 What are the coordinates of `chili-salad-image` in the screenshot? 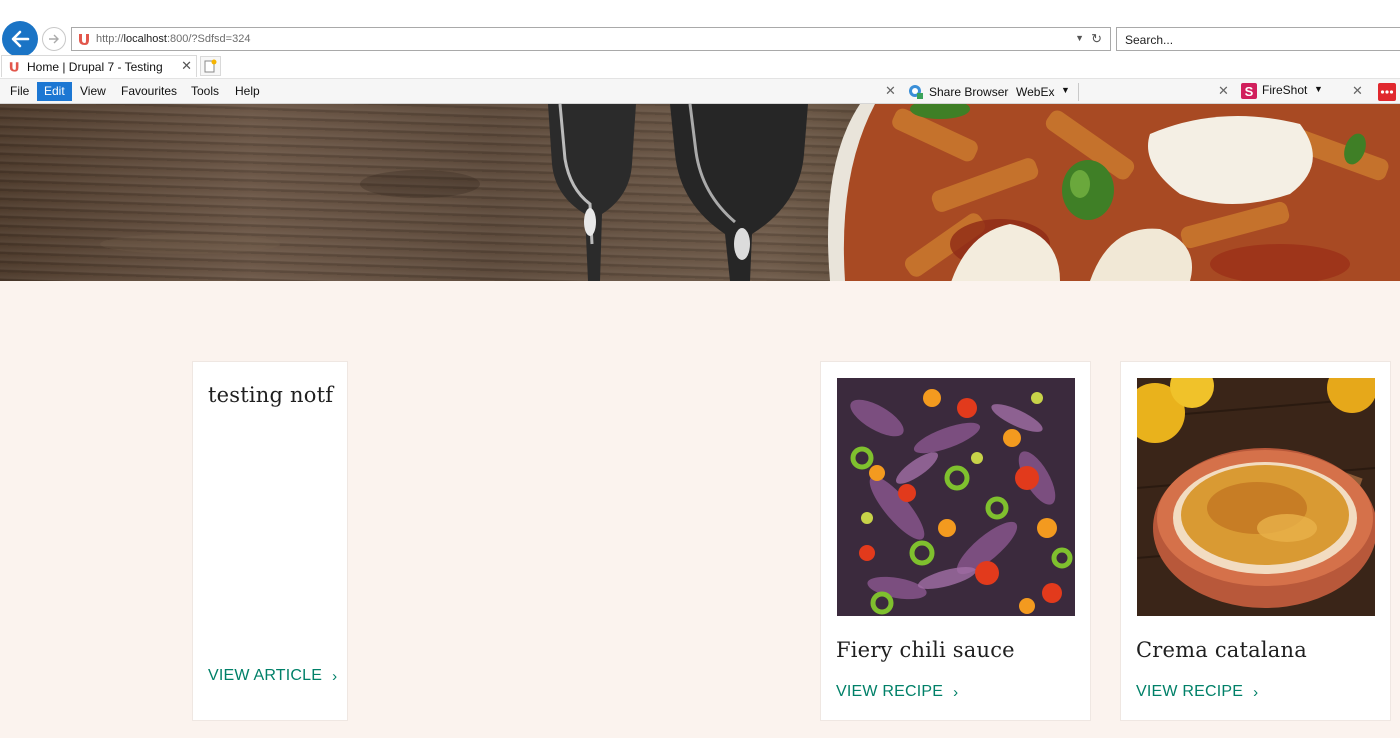 It's located at (956, 497).